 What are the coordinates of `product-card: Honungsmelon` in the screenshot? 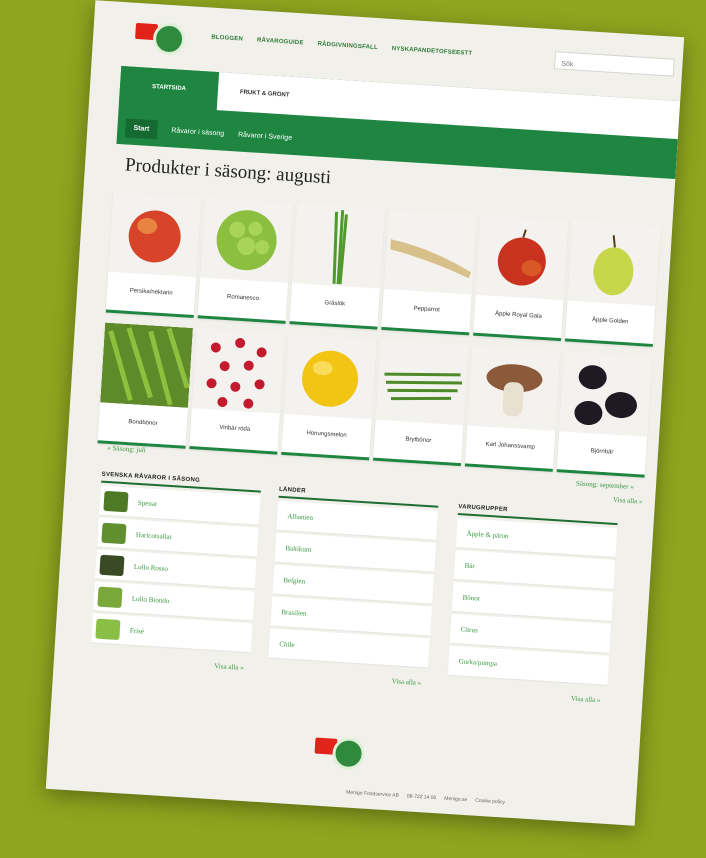 It's located at (329, 397).